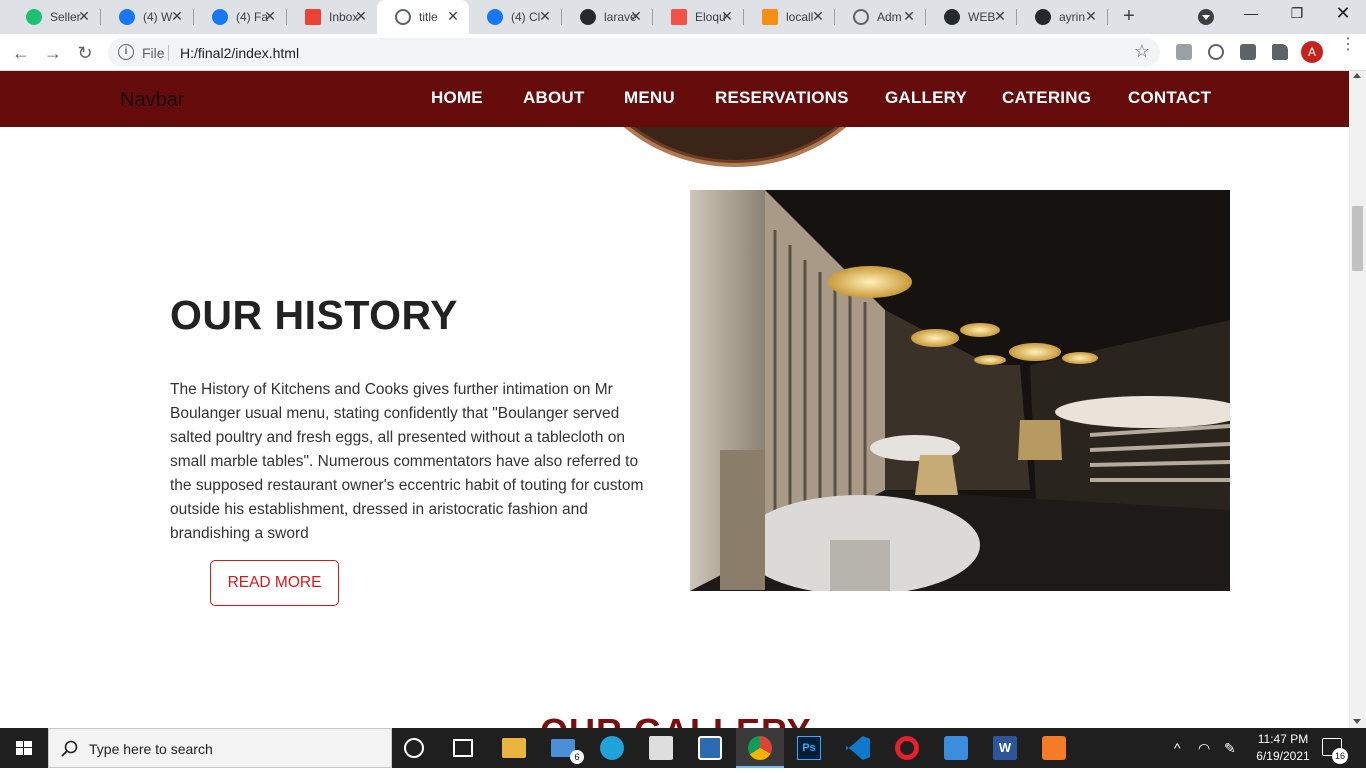  What do you see at coordinates (34, 17) in the screenshot?
I see `fiverr-icon` at bounding box center [34, 17].